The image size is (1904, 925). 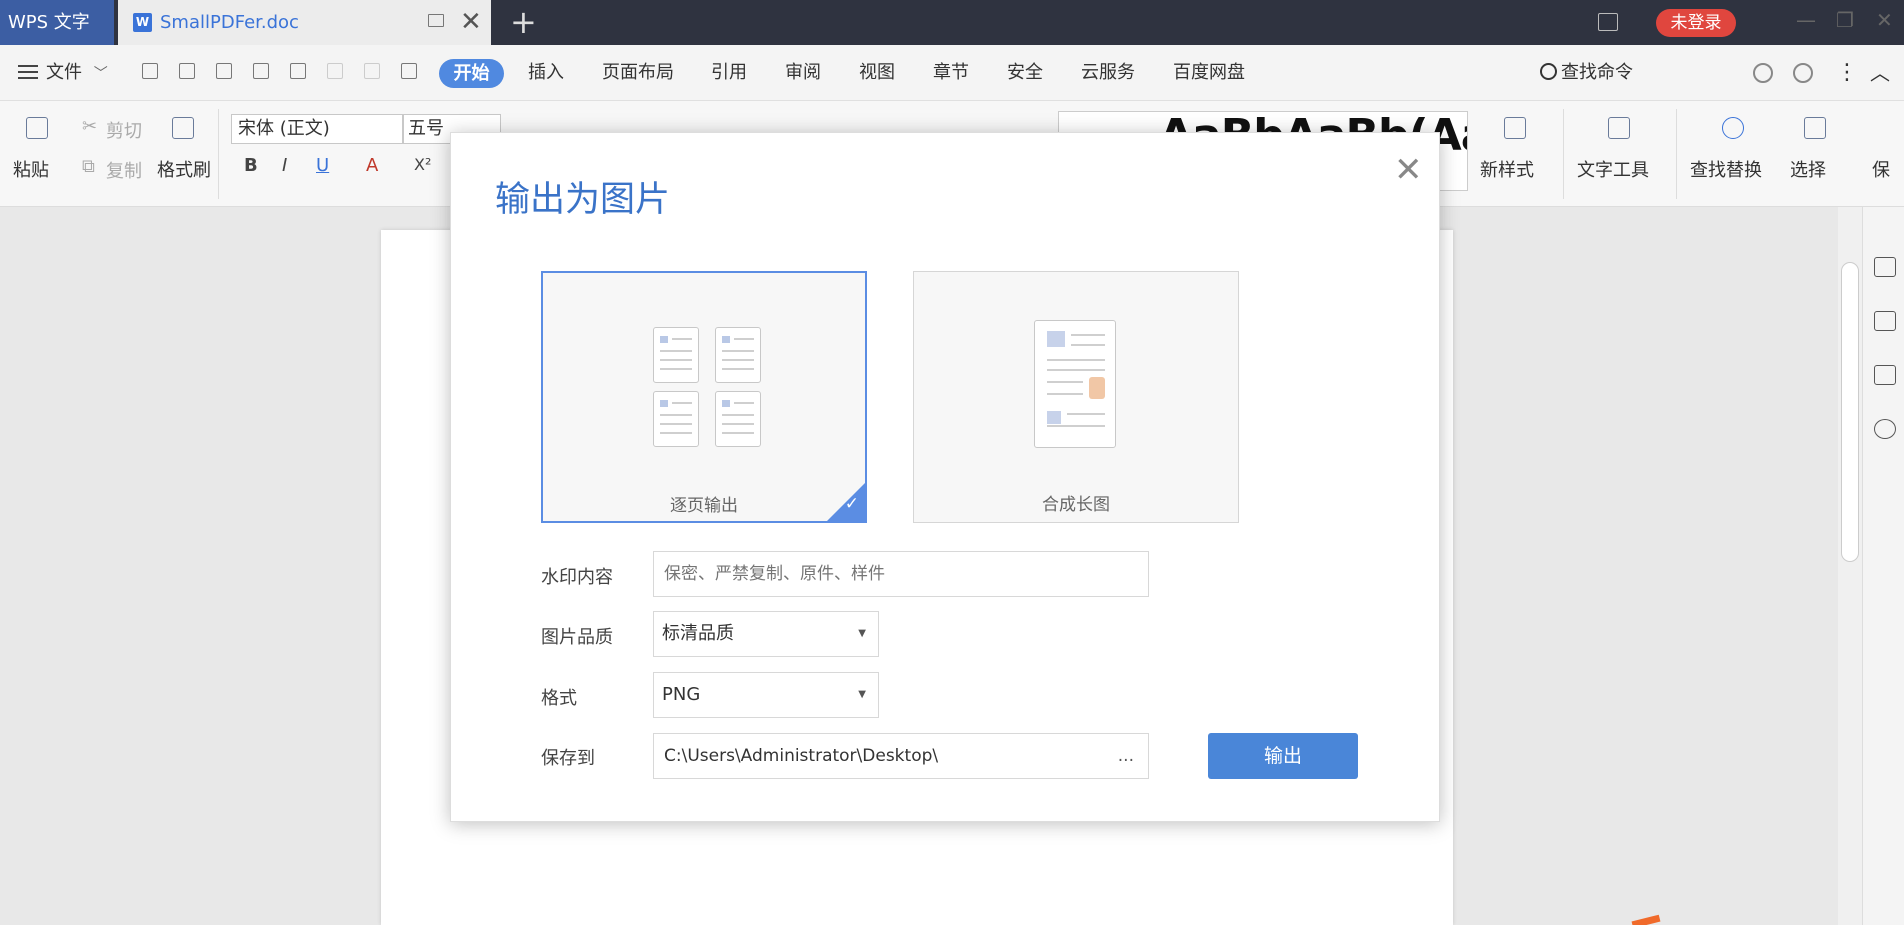 What do you see at coordinates (28, 72) in the screenshot?
I see `hamburger-icon` at bounding box center [28, 72].